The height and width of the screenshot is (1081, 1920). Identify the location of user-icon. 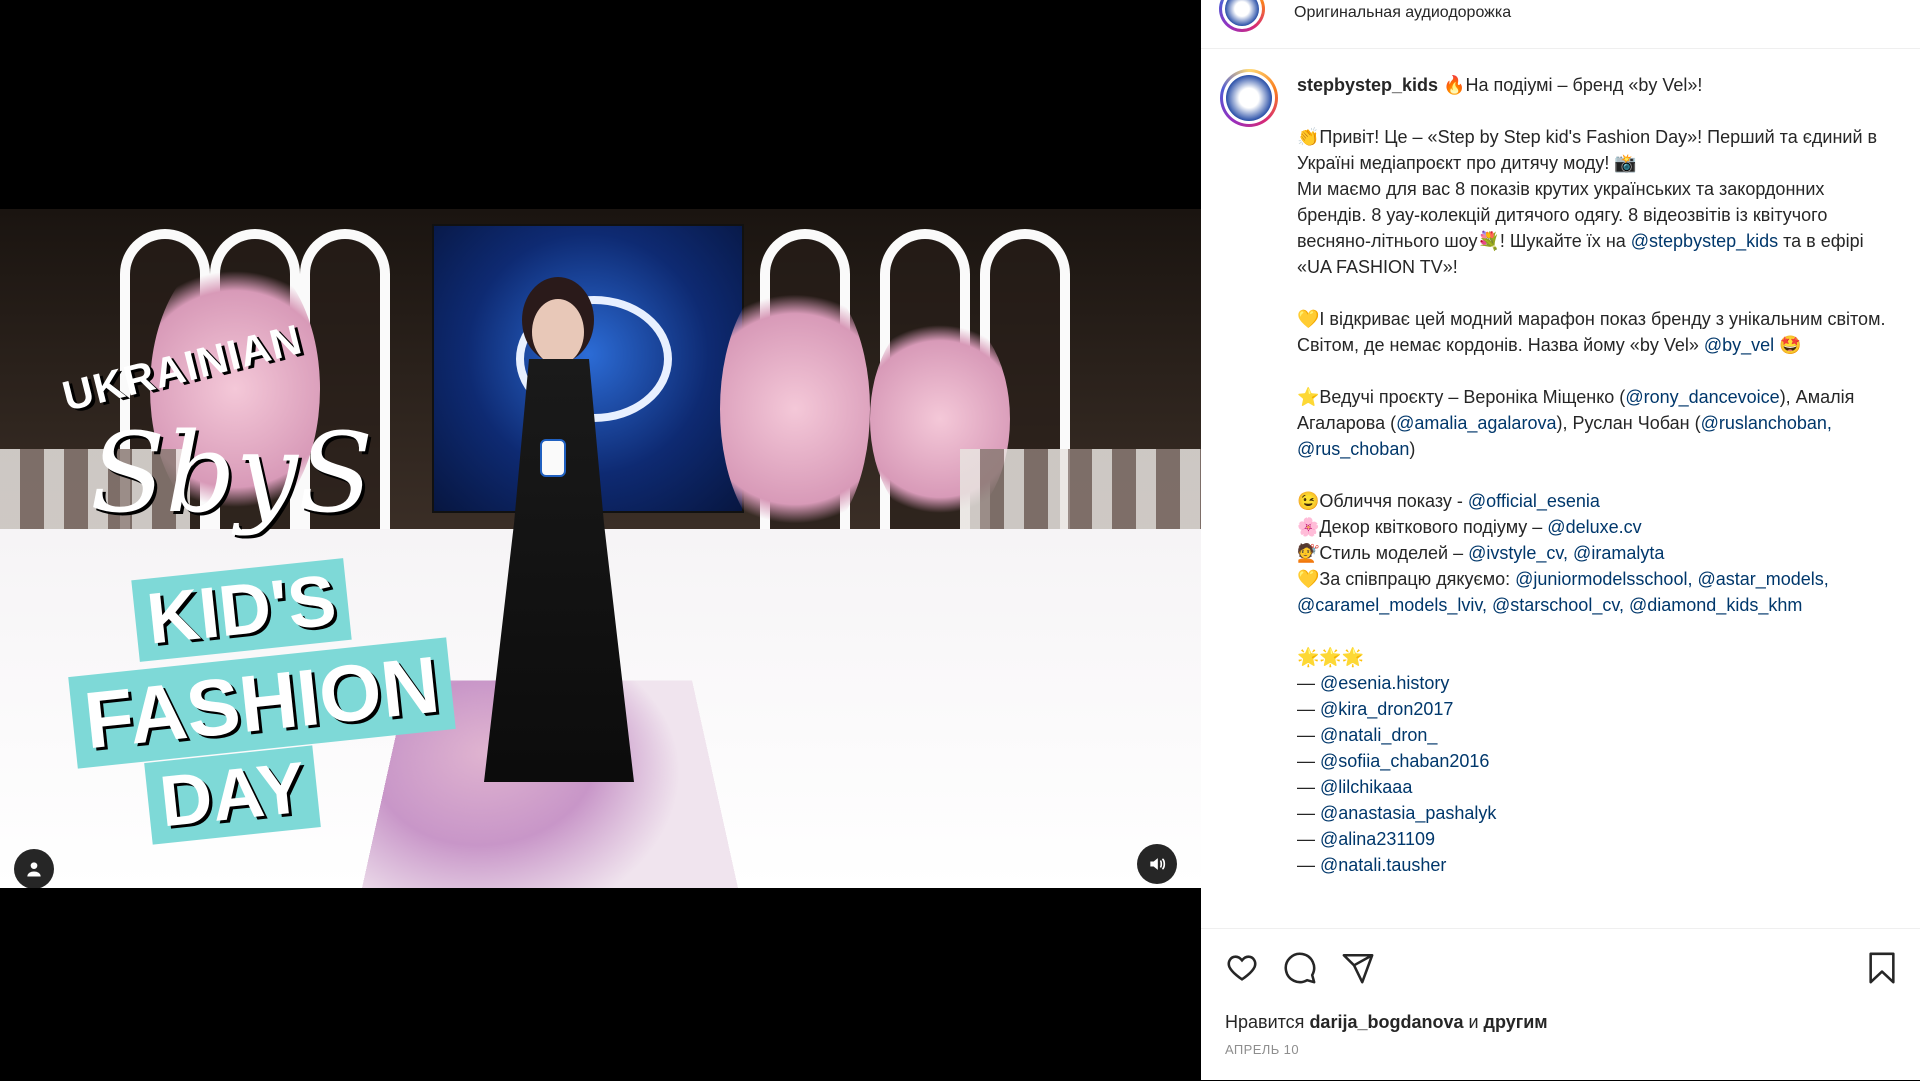
(34, 869).